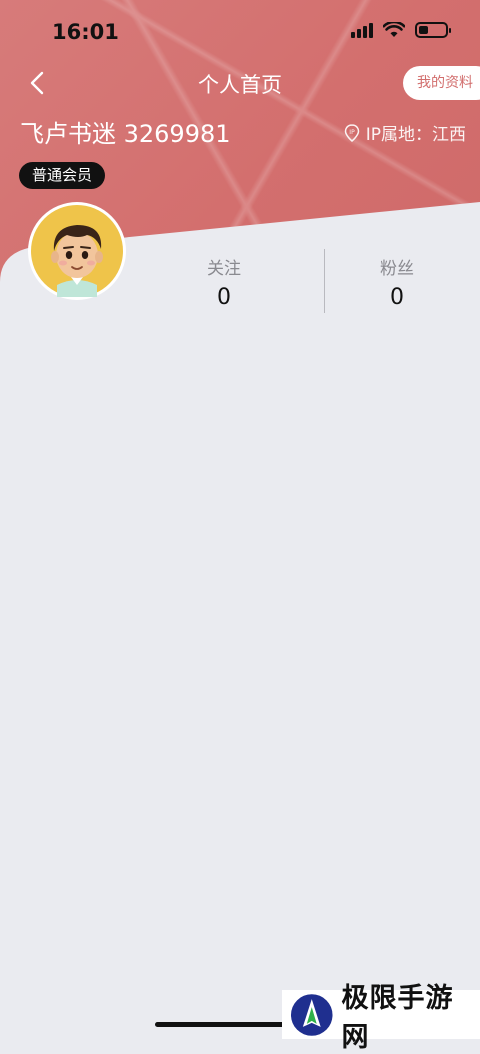  I want to click on watermark-text: 极限手游网, so click(397, 1017).